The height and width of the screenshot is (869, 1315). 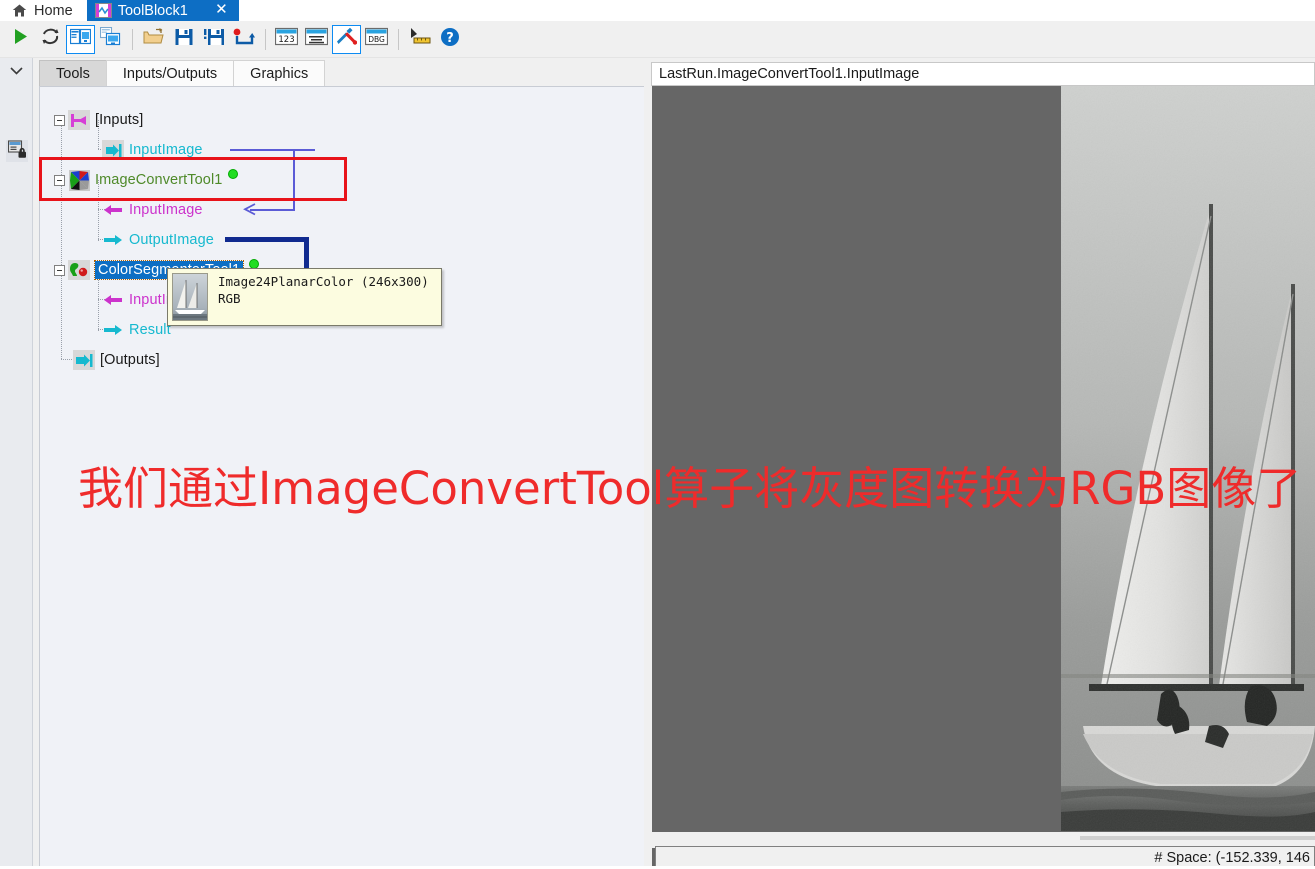 What do you see at coordinates (79, 180) in the screenshot?
I see `image-convert-tool-icon` at bounding box center [79, 180].